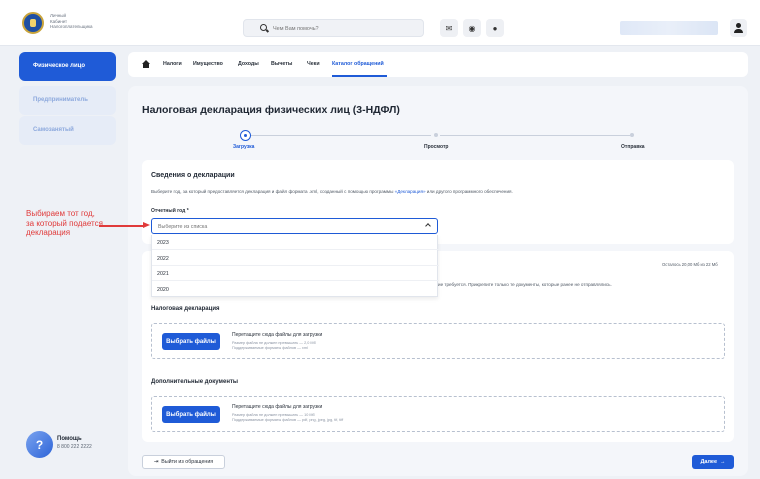 This screenshot has height=479, width=760. I want to click on home-icon, so click(146, 64).